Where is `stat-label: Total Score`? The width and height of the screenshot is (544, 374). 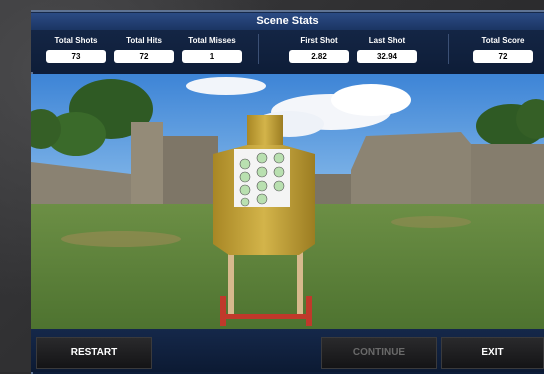
stat-label: Total Score is located at coordinates (503, 40).